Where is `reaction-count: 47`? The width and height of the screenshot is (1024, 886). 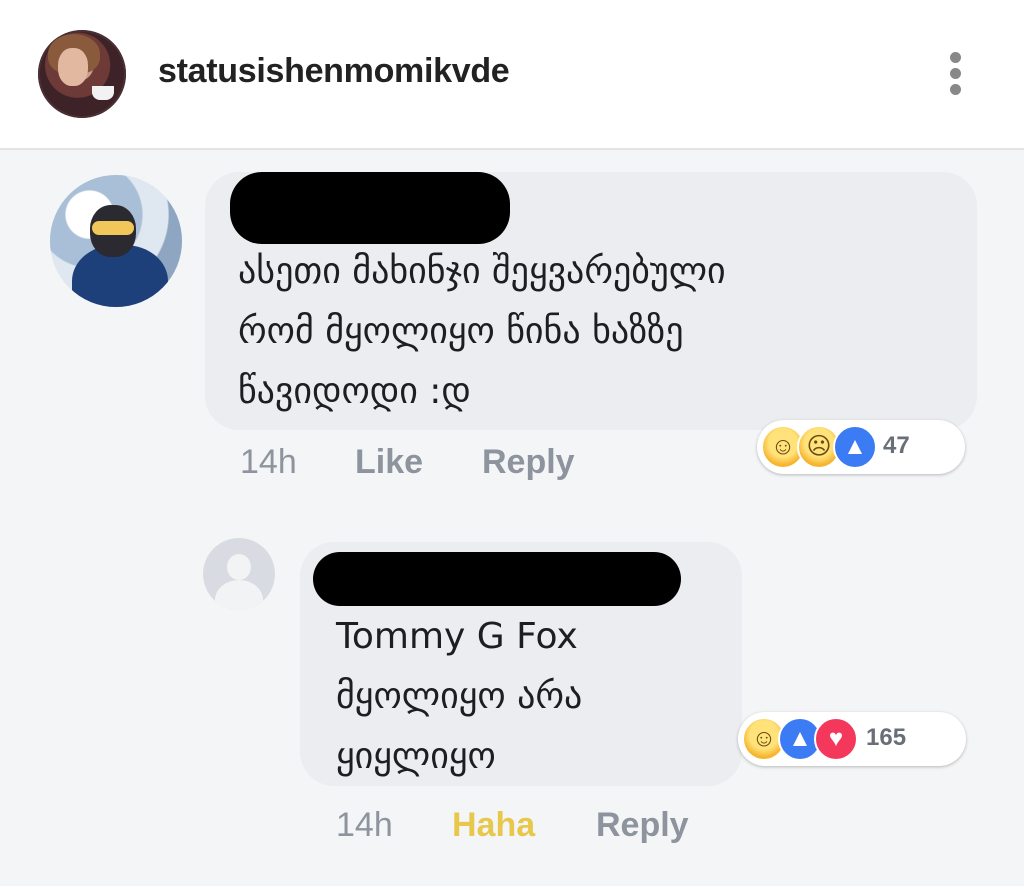 reaction-count: 47 is located at coordinates (896, 445).